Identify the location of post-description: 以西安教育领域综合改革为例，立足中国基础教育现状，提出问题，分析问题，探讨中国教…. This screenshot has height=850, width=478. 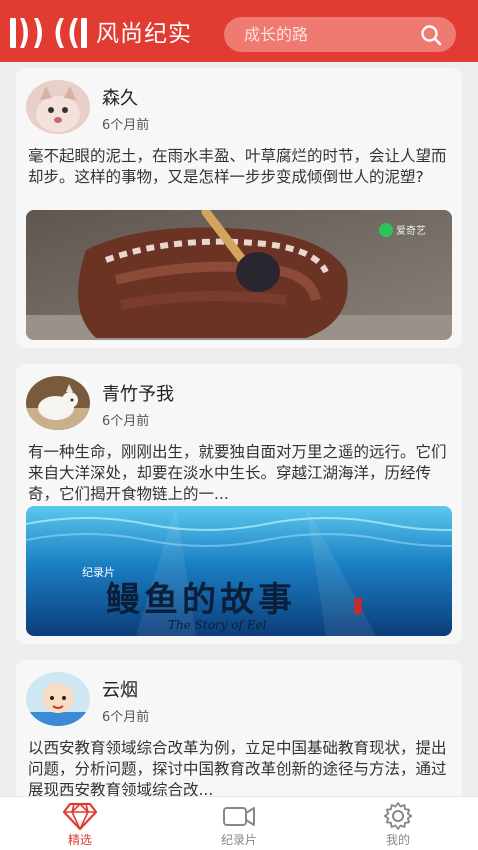
(240, 767).